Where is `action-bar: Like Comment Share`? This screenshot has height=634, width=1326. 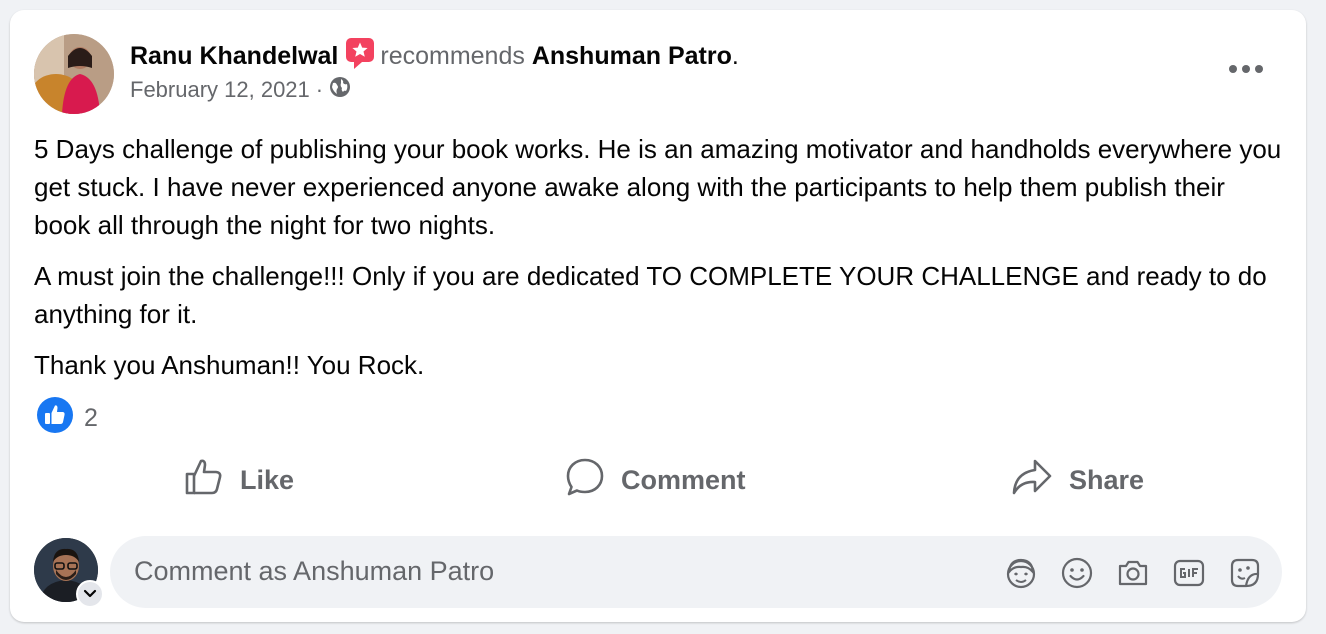 action-bar: Like Comment Share is located at coordinates (658, 480).